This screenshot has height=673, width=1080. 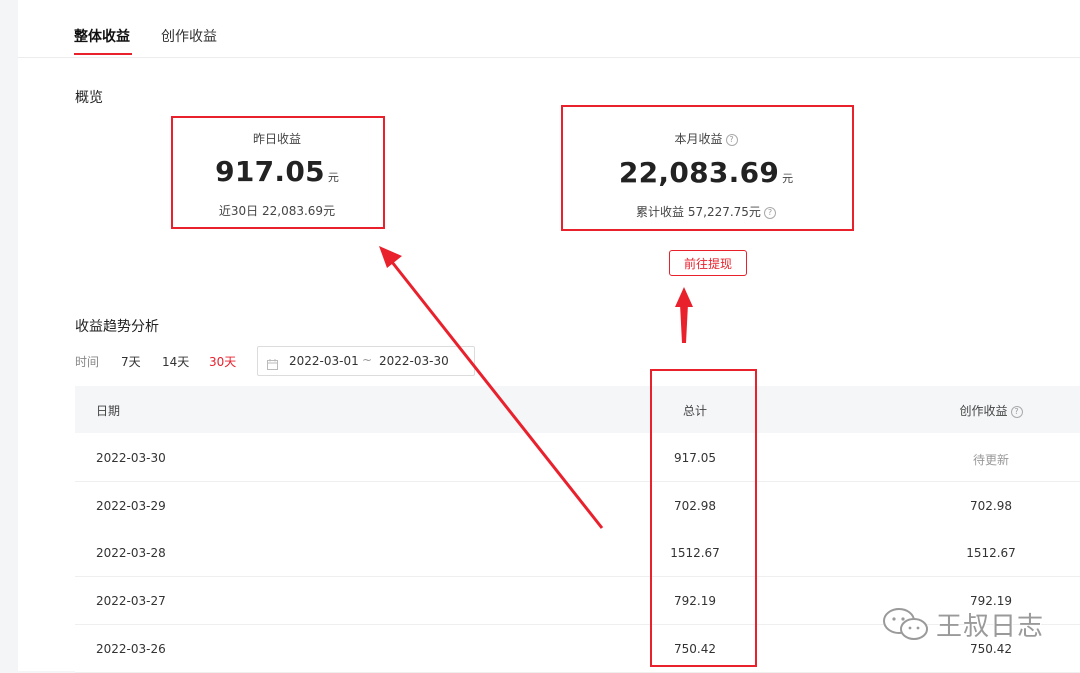 I want to click on watermark: 王叔日志, so click(x=963, y=624).